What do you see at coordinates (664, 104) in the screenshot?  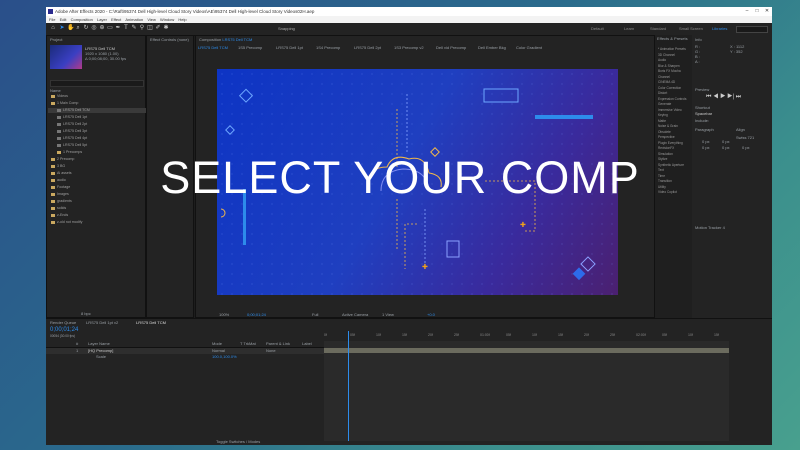 I see `effects-category: Generate` at bounding box center [664, 104].